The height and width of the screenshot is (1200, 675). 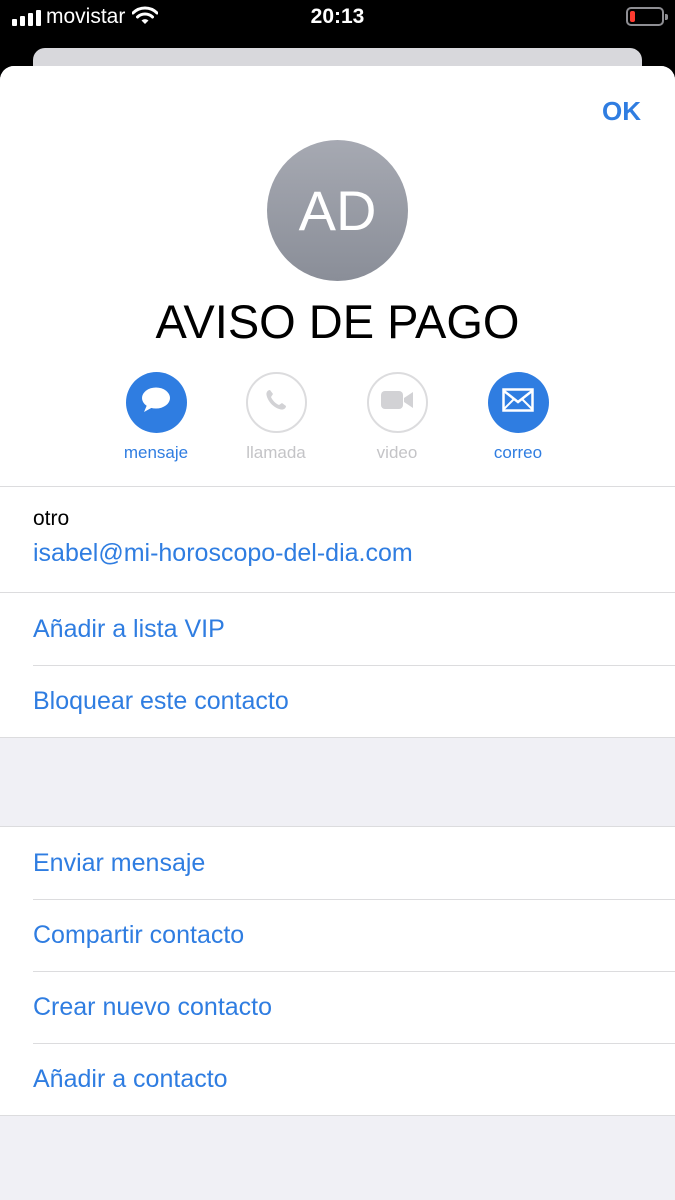 What do you see at coordinates (518, 452) in the screenshot?
I see `email-action-label: correo` at bounding box center [518, 452].